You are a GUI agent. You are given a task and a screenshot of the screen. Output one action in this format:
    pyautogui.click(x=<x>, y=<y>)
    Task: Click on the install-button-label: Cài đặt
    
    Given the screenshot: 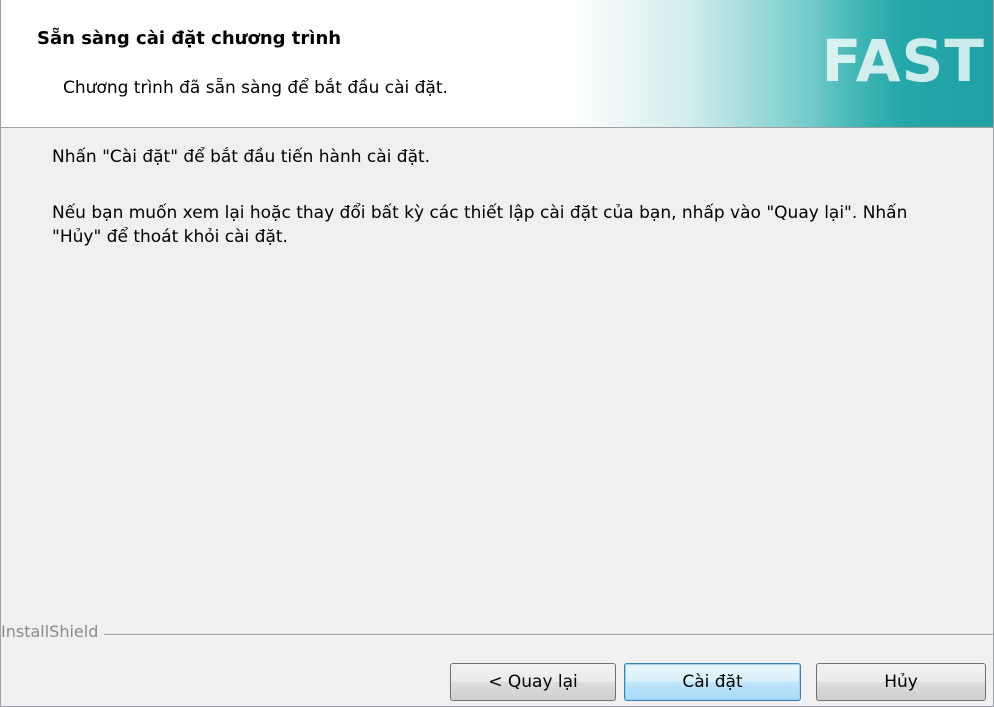 What is the action you would take?
    pyautogui.click(x=712, y=682)
    